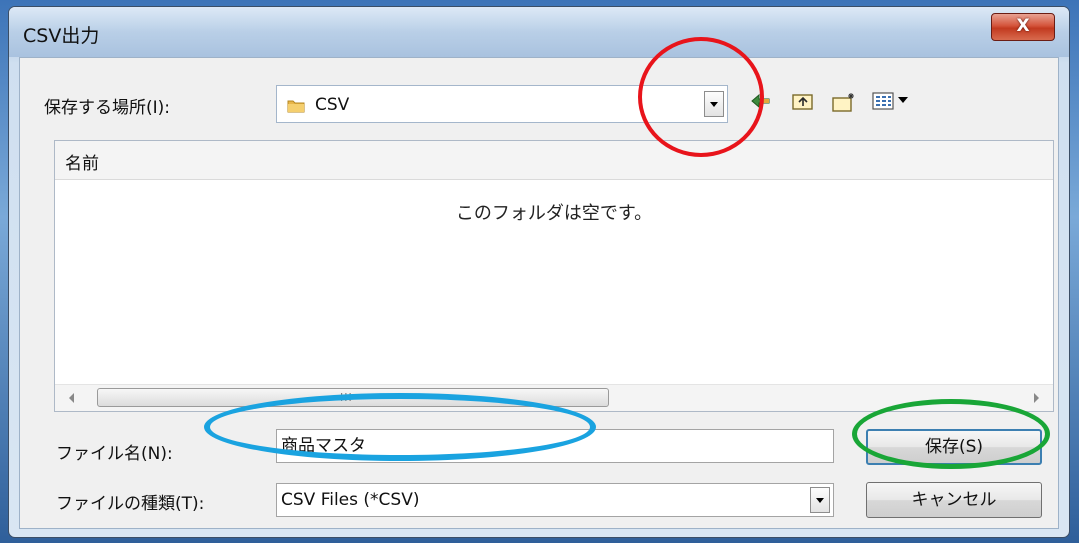 The width and height of the screenshot is (1079, 543). I want to click on scroll-thumb: III, so click(353, 397).